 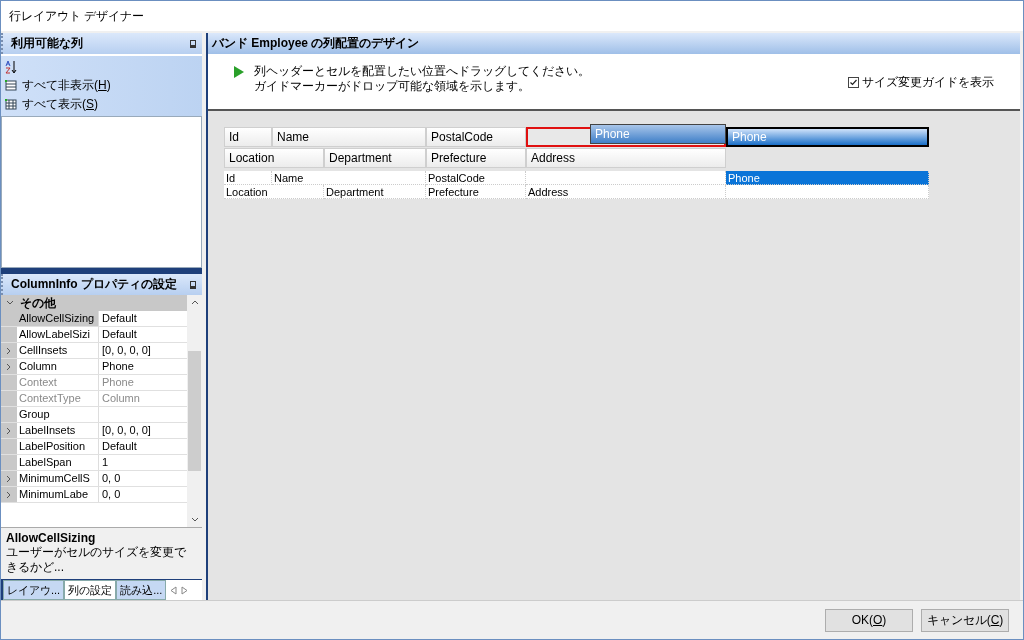 What do you see at coordinates (349, 137) in the screenshot?
I see `column-header: Name` at bounding box center [349, 137].